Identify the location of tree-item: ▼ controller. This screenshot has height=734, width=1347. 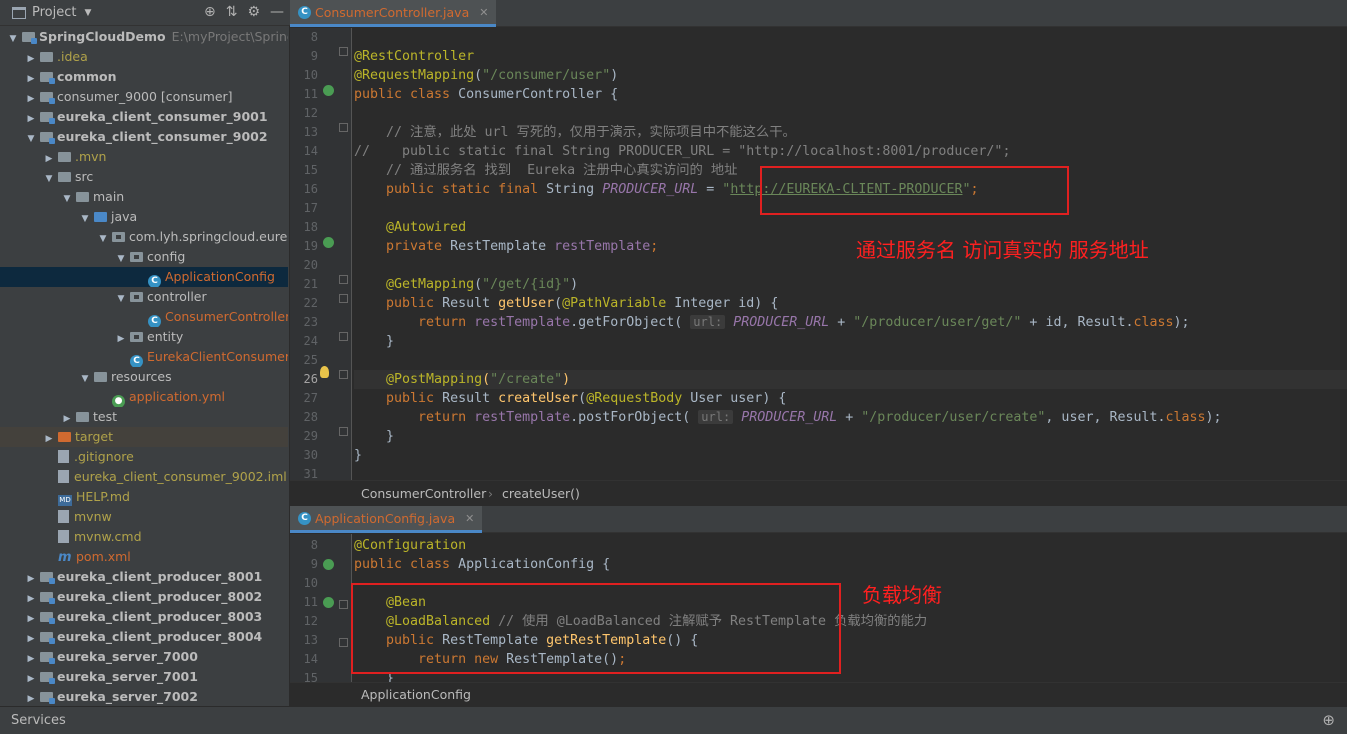
(144, 297).